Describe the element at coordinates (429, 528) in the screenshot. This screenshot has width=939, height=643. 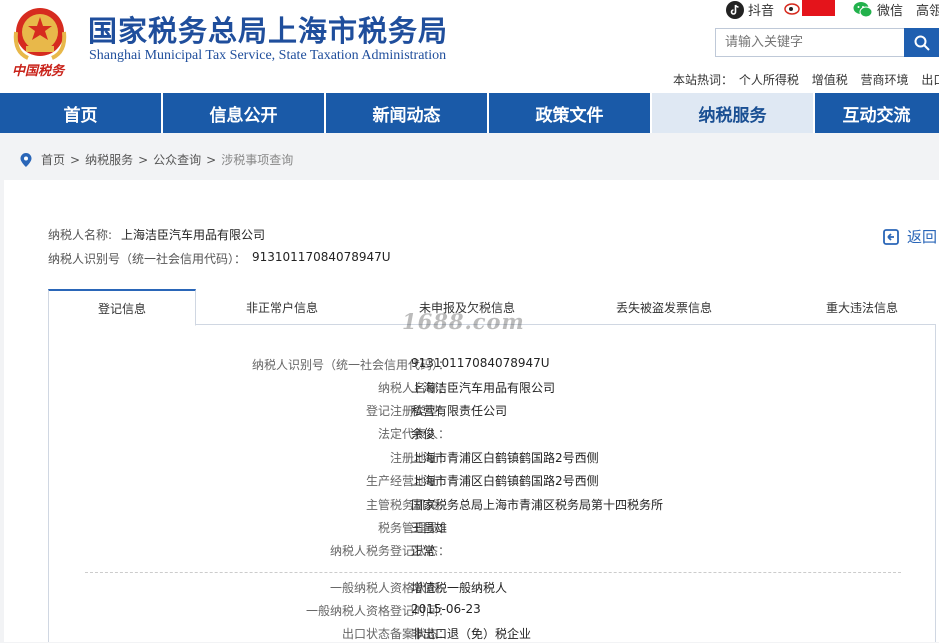
I see `info-value: 王昌雄` at that location.